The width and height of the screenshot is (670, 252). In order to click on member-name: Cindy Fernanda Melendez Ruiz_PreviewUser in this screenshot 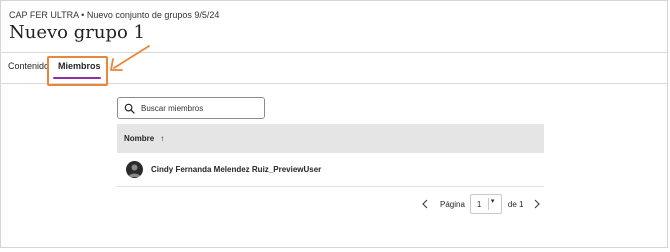, I will do `click(236, 169)`.